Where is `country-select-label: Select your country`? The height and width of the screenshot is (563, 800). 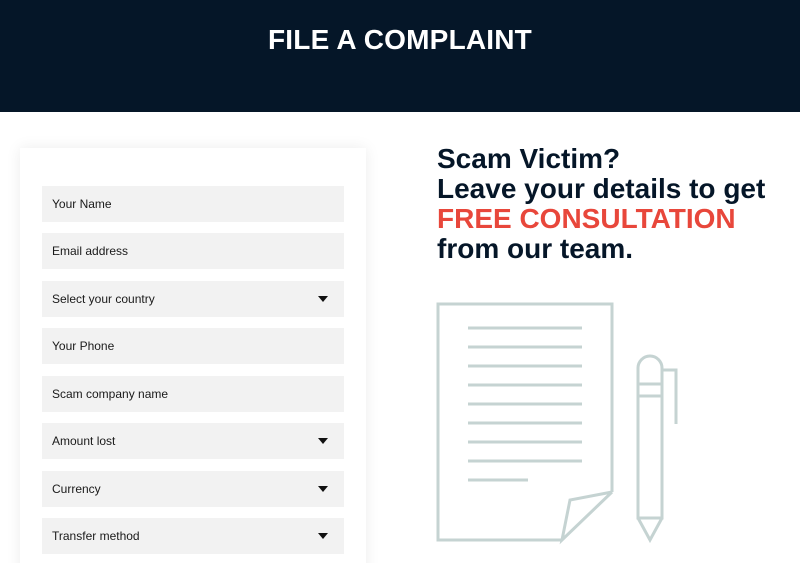
country-select-label: Select your country is located at coordinates (103, 299).